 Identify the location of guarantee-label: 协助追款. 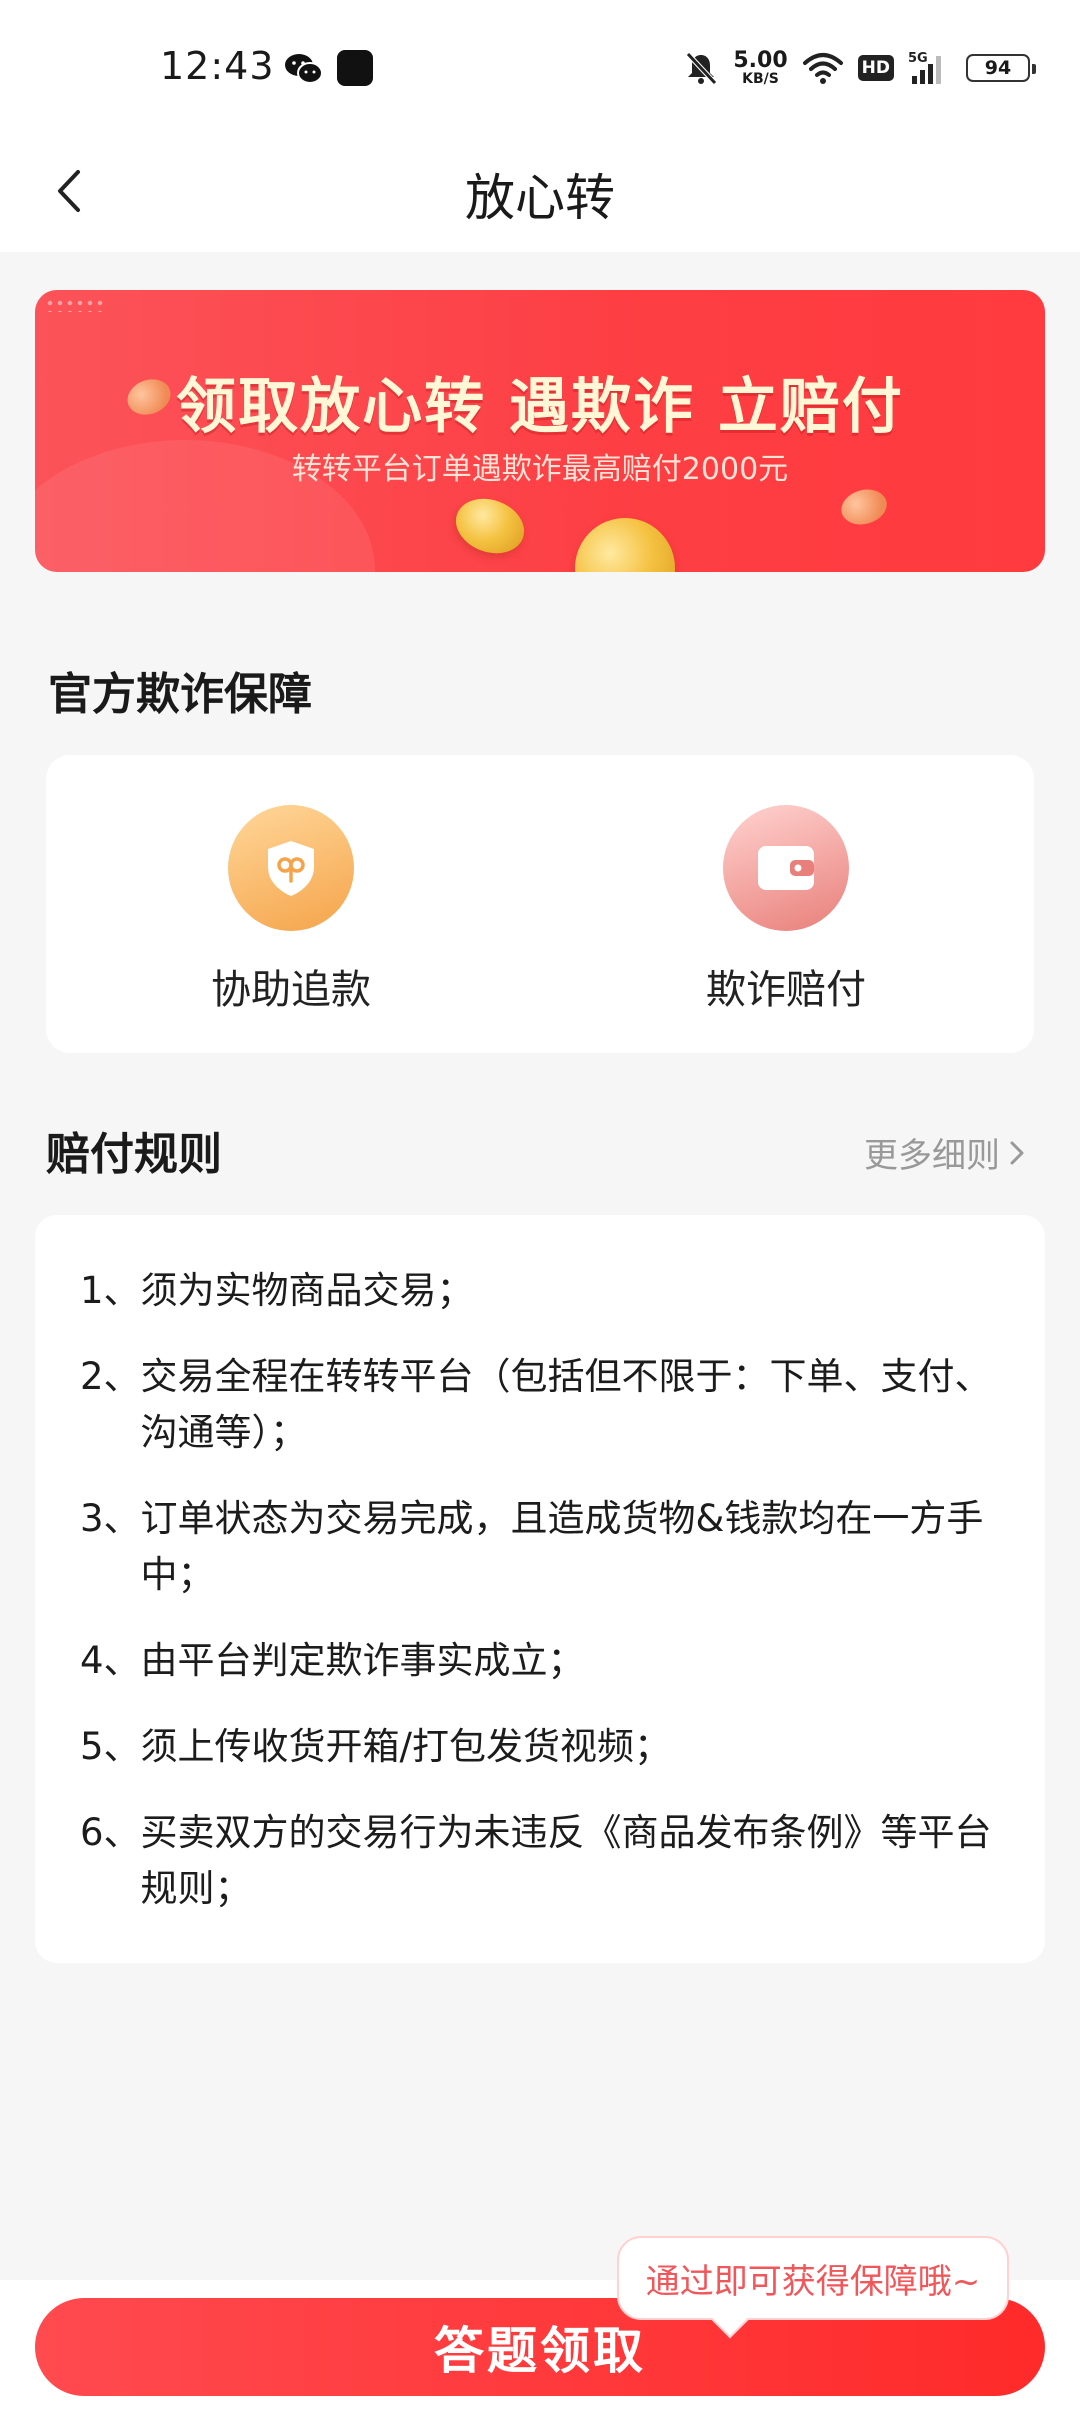
(291, 990).